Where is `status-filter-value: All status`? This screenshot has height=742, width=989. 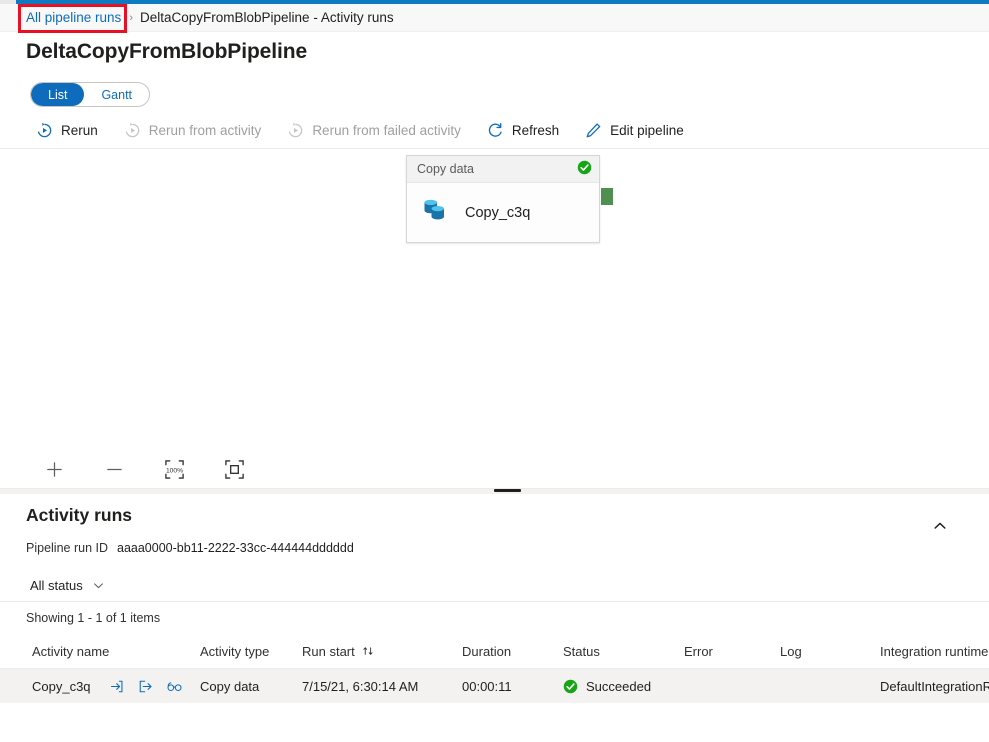
status-filter-value: All status is located at coordinates (56, 585).